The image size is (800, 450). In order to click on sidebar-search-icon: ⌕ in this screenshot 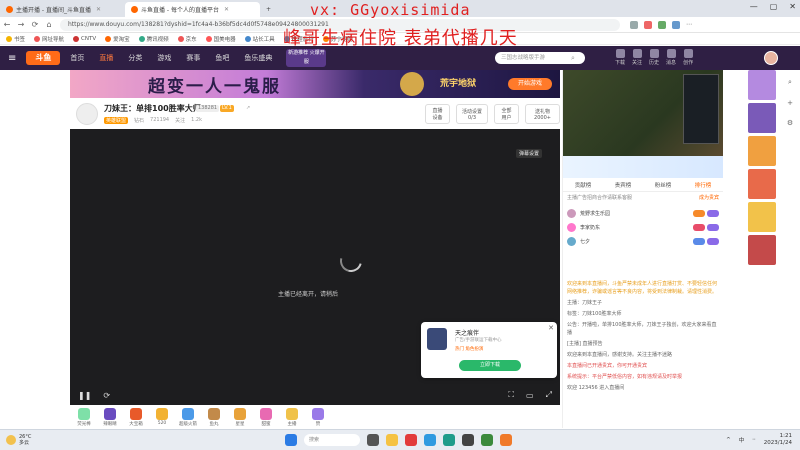, I will do `click(790, 82)`.